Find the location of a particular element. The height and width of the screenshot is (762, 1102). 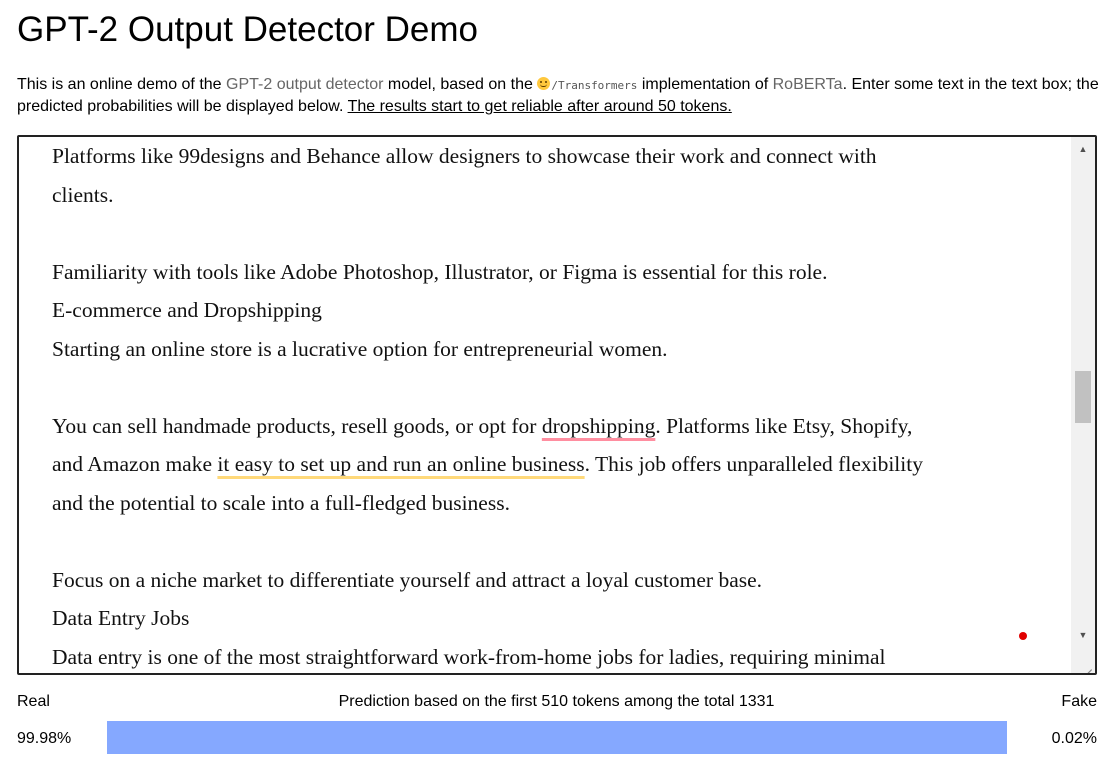

real-percent: 99.98% is located at coordinates (44, 738).